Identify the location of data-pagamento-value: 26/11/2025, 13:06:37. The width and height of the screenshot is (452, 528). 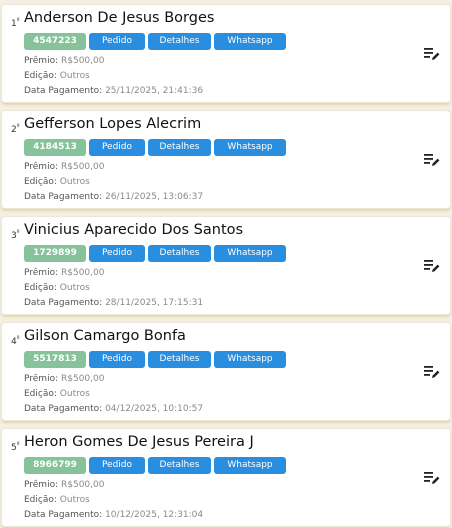
(154, 197).